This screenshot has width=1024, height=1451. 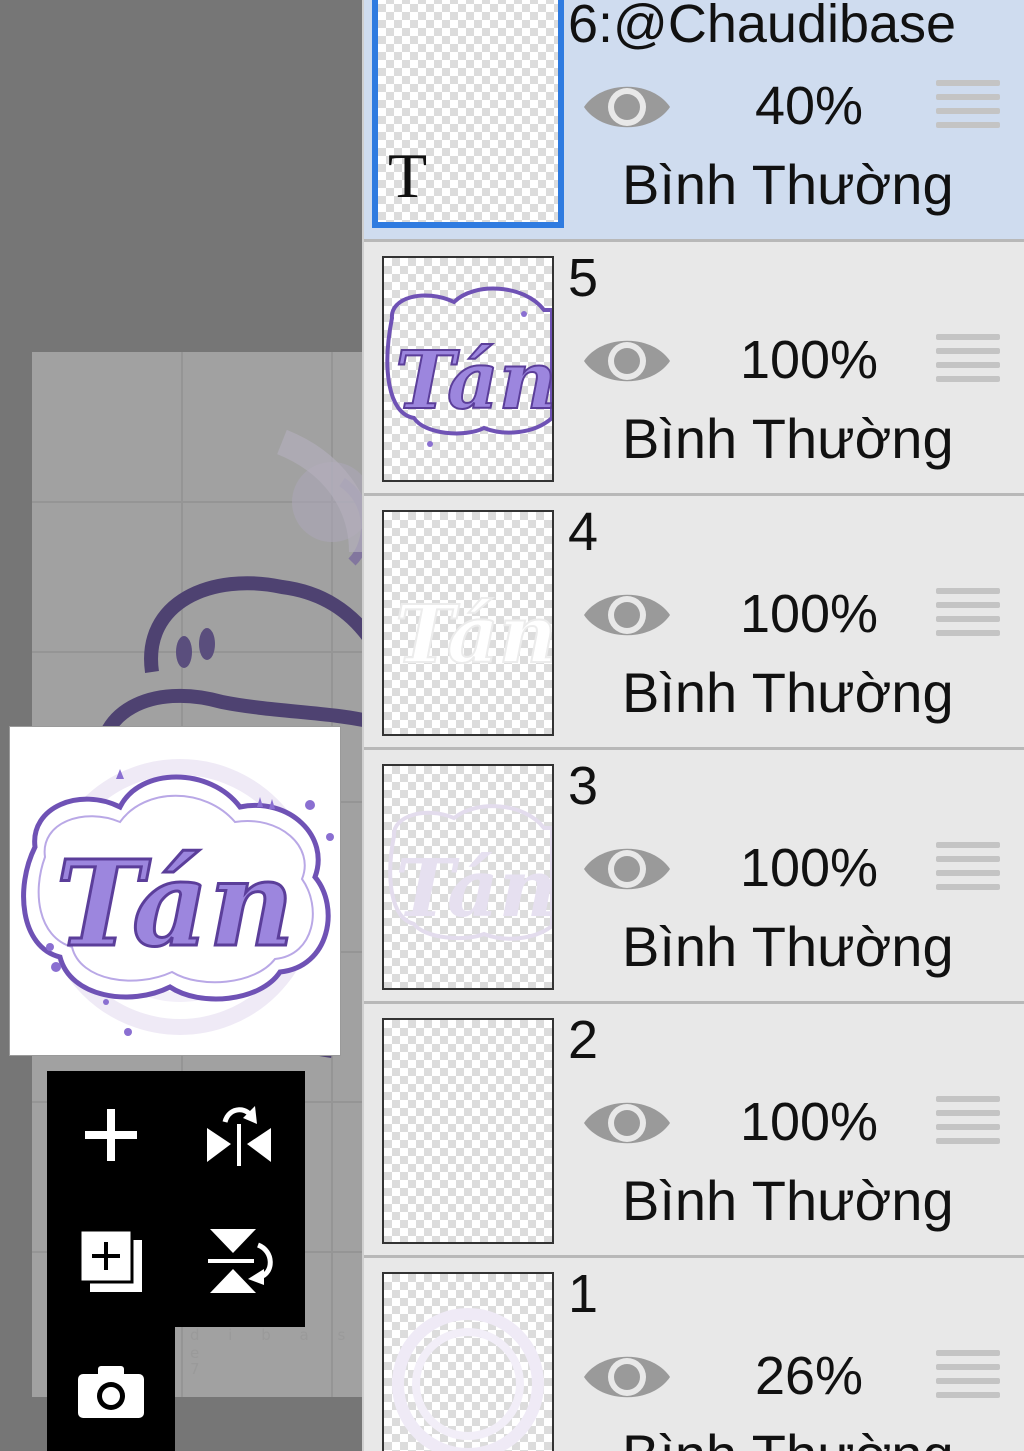 What do you see at coordinates (176, 1199) in the screenshot?
I see `layer-tool-palette` at bounding box center [176, 1199].